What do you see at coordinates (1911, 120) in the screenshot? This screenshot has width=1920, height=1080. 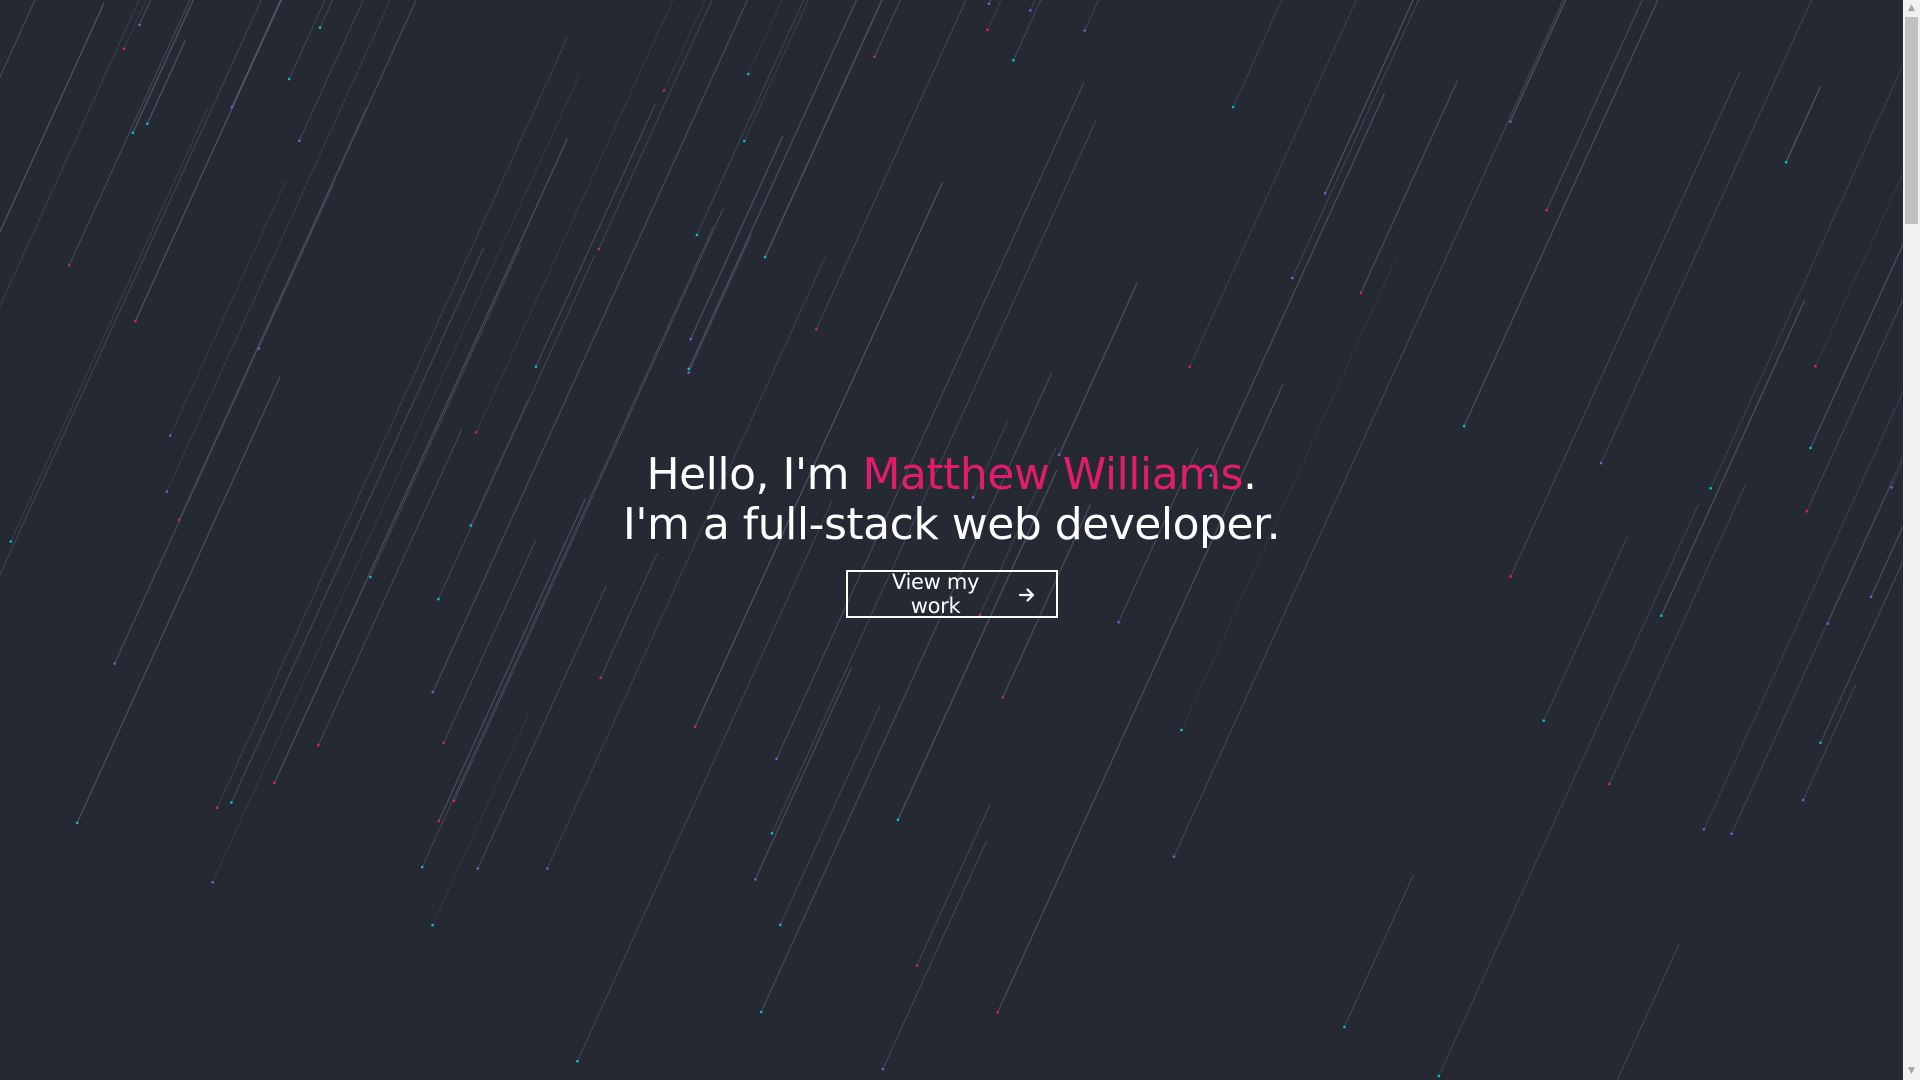 I see `scrollbar-thumb` at bounding box center [1911, 120].